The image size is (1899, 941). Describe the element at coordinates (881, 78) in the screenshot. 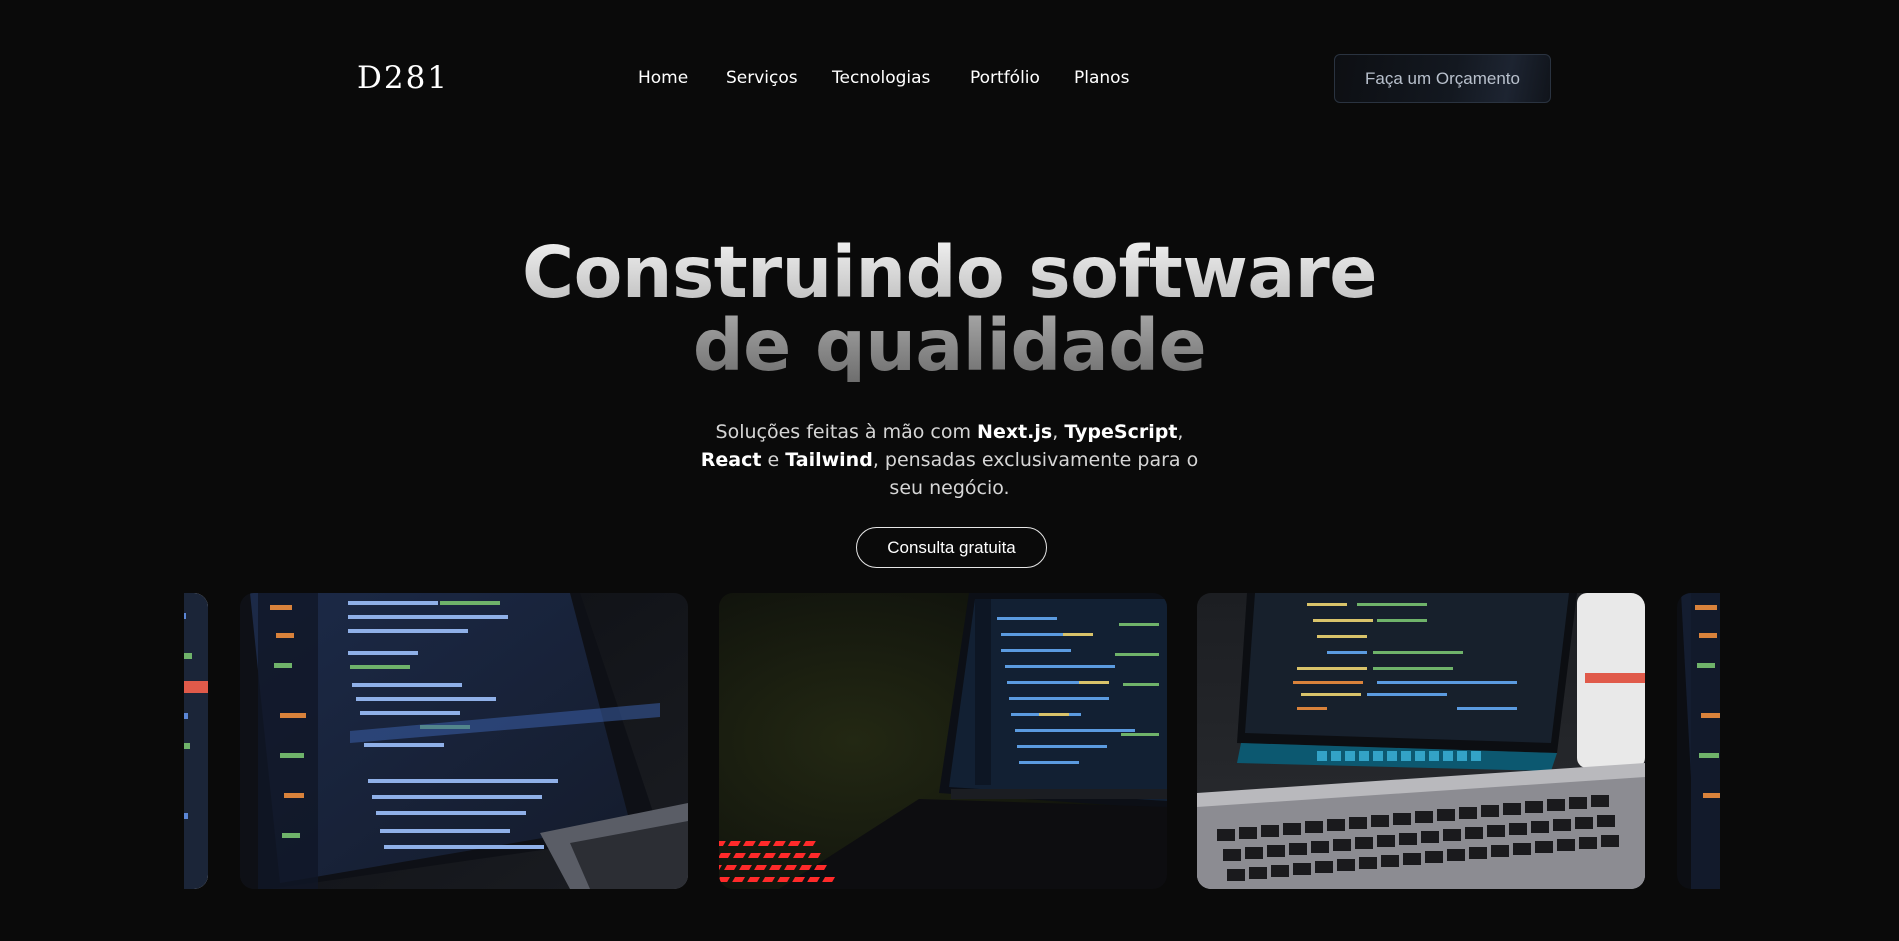

I see `nav-item-tecnologias: Tecnologias` at that location.